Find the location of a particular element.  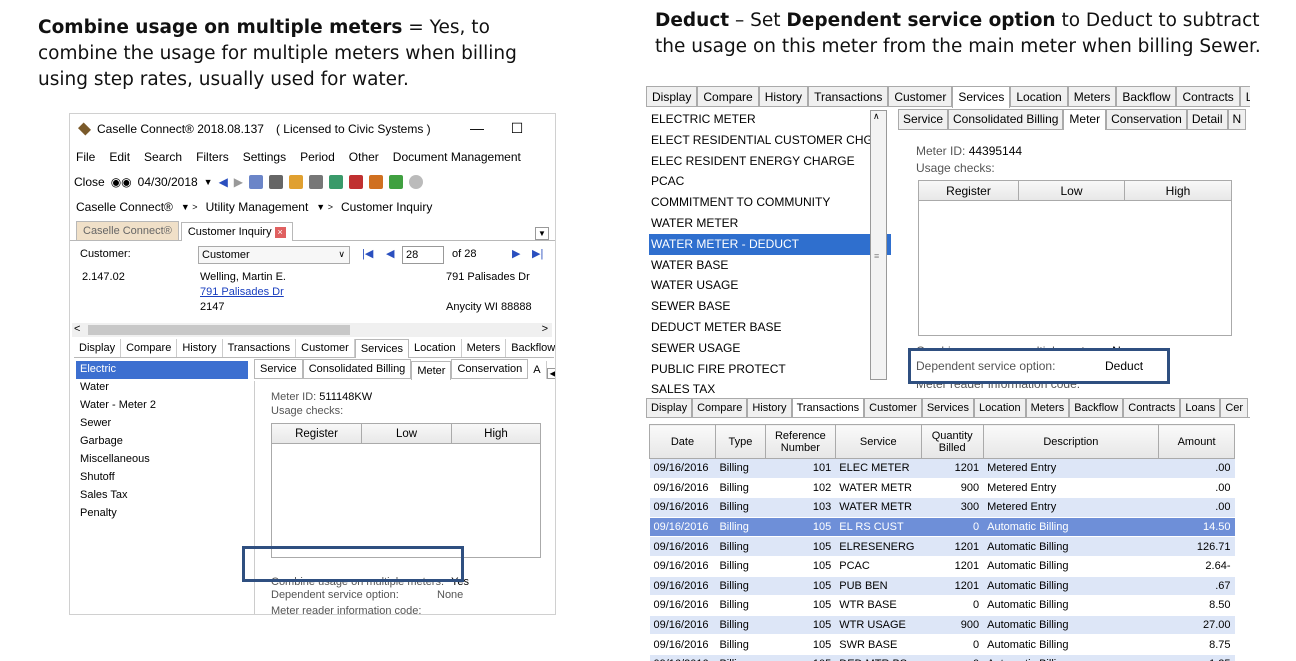

list-item: Garbage is located at coordinates (162, 442).